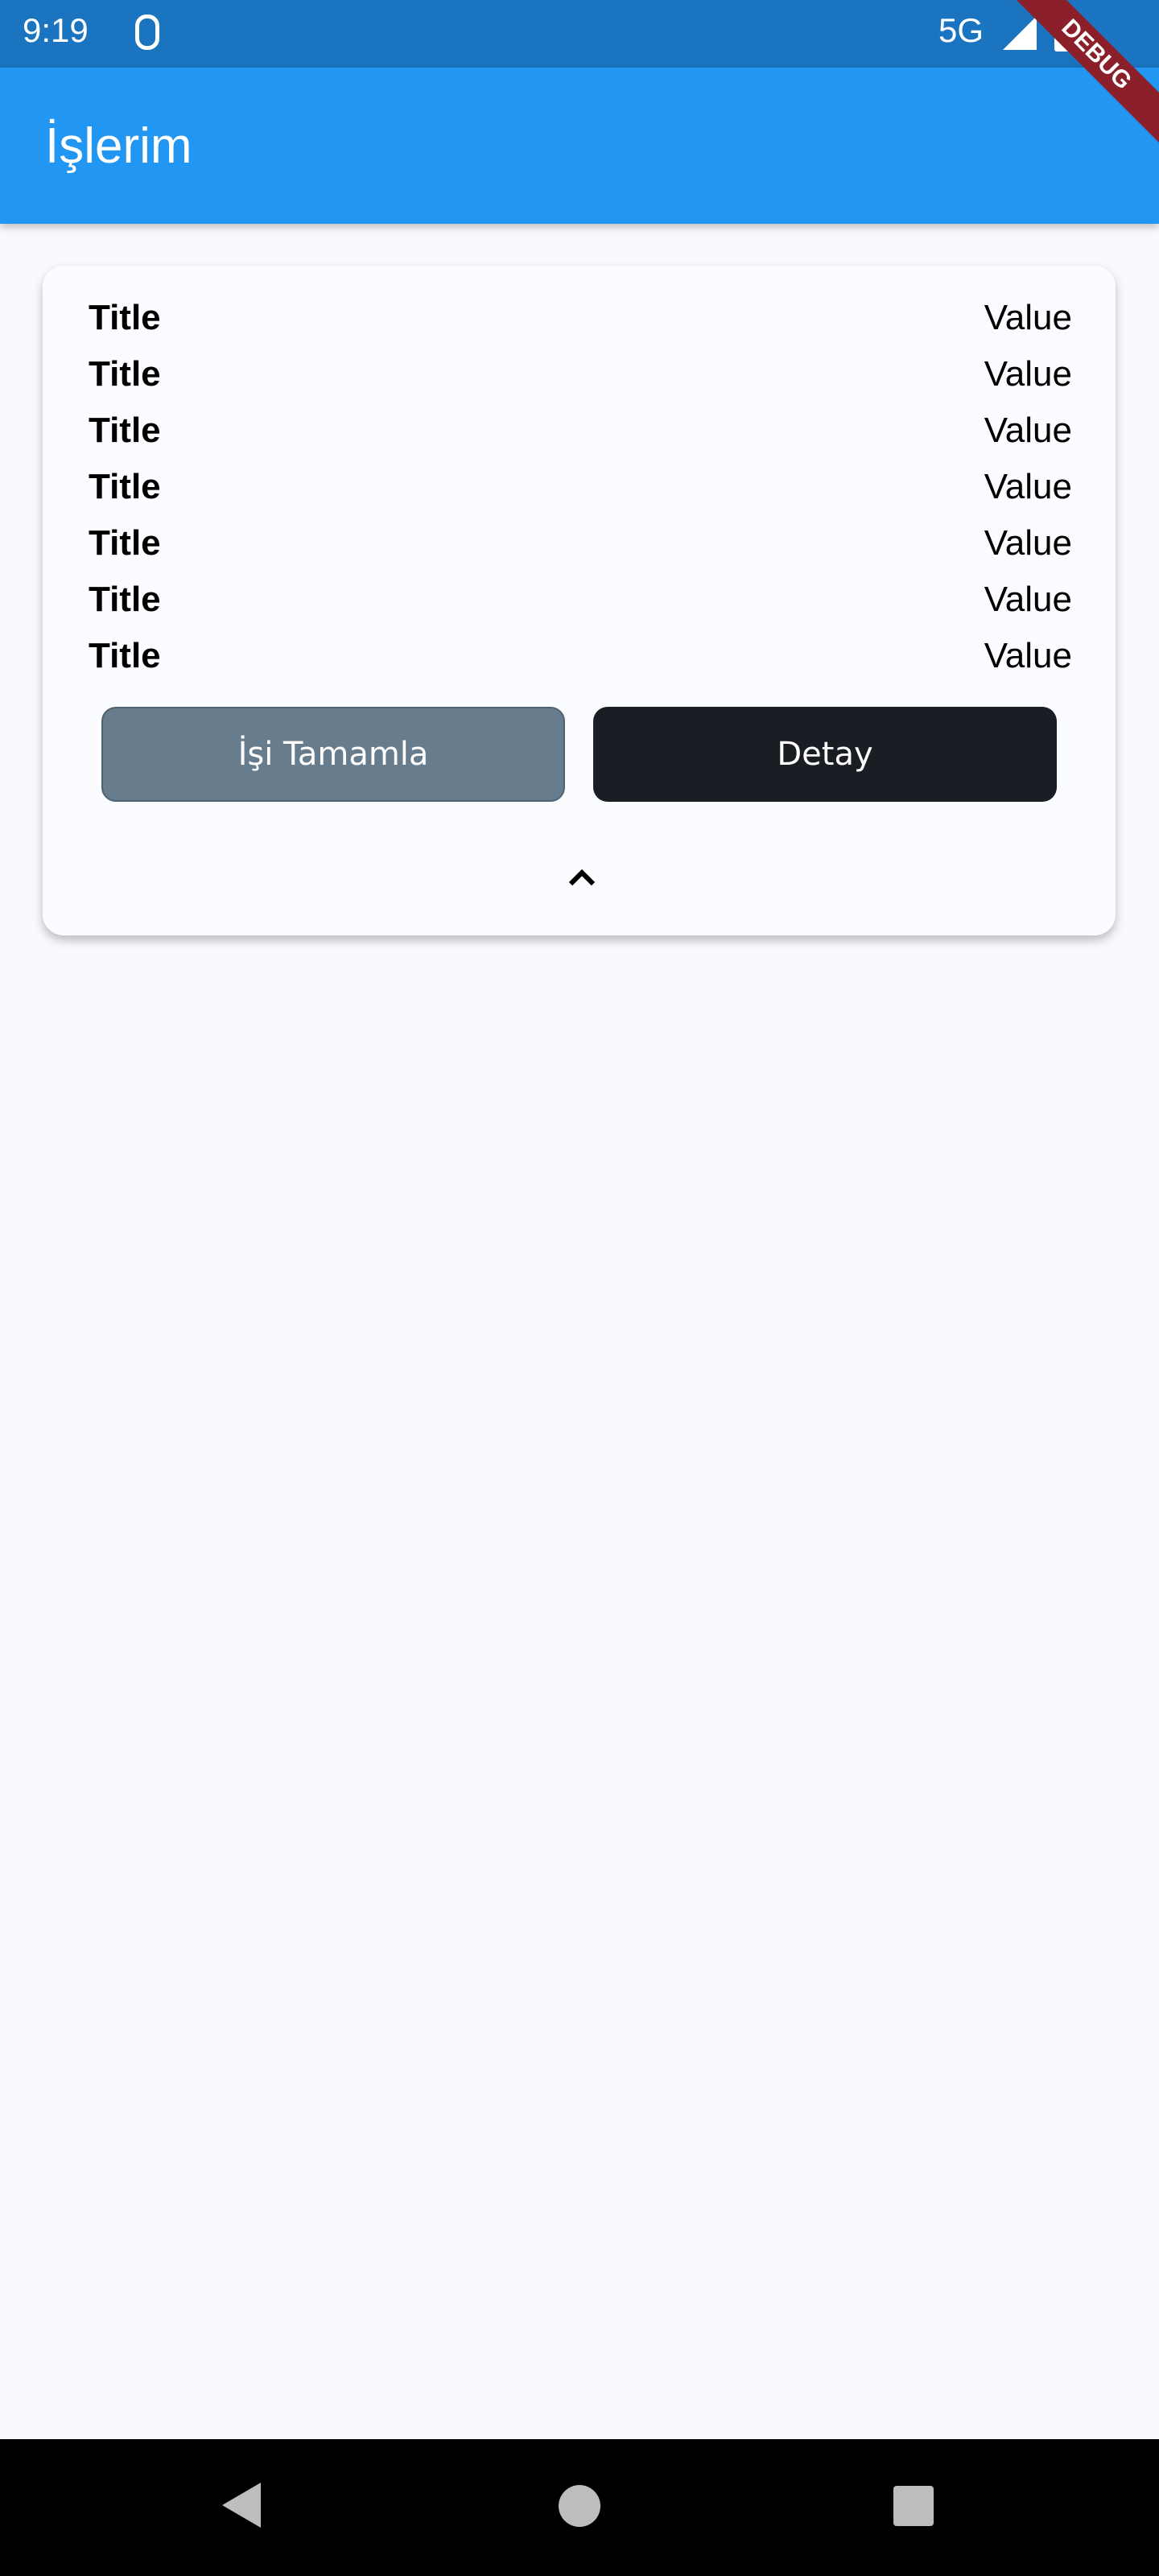  Describe the element at coordinates (333, 754) in the screenshot. I see `complete-job-button: İşi Tamamla` at that location.